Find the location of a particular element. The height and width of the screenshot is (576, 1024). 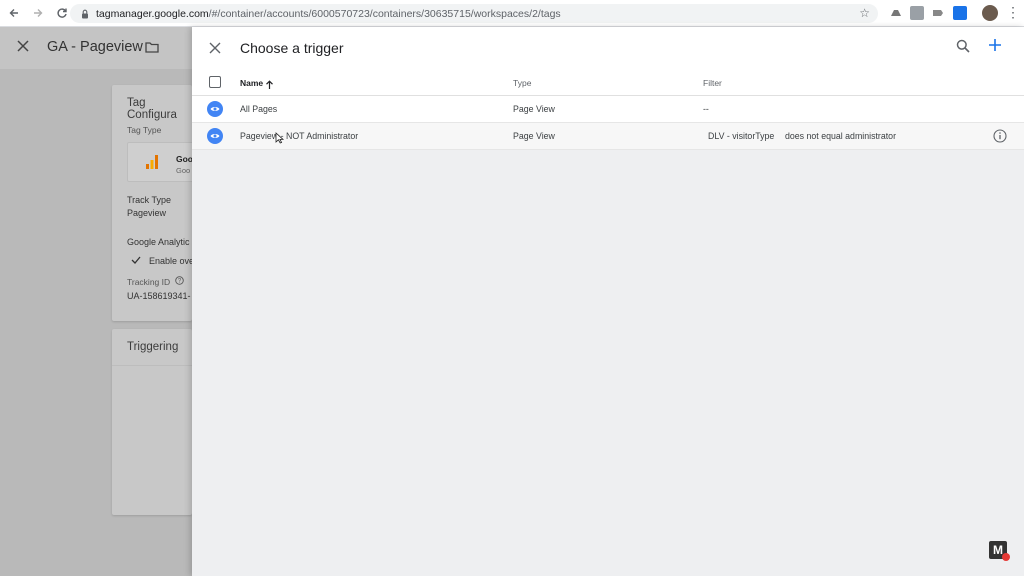

sort-arrow-up-icon is located at coordinates (269, 83).